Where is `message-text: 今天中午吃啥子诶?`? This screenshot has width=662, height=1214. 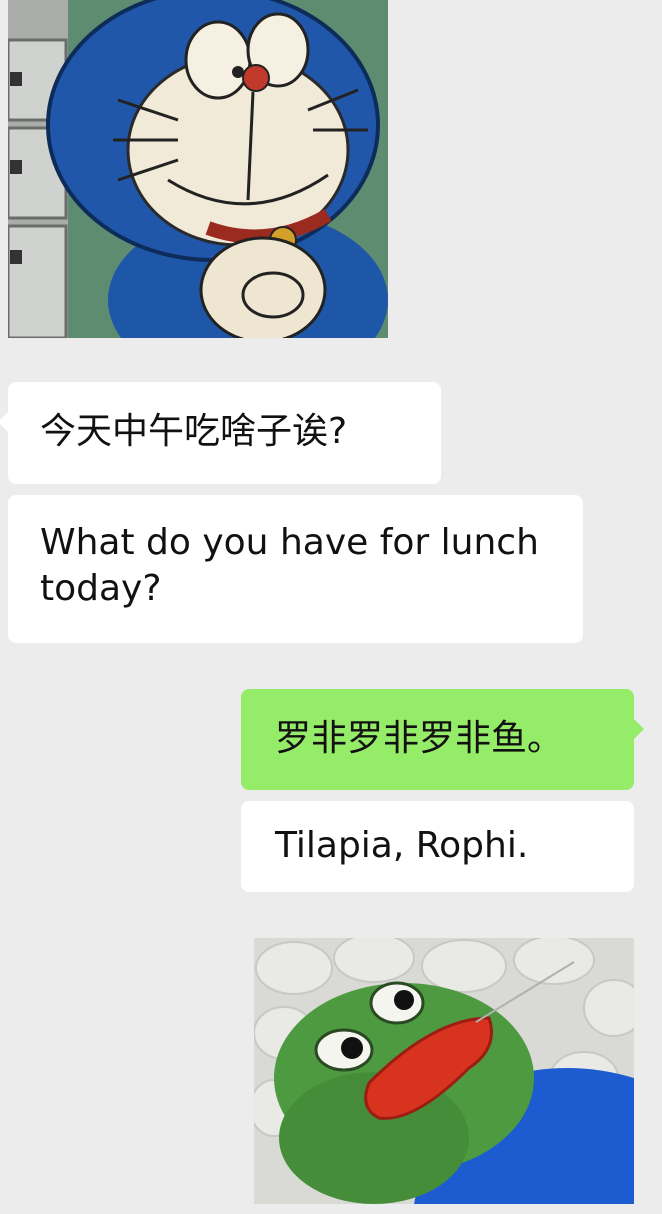
message-text: 今天中午吃啥子诶? is located at coordinates (194, 431).